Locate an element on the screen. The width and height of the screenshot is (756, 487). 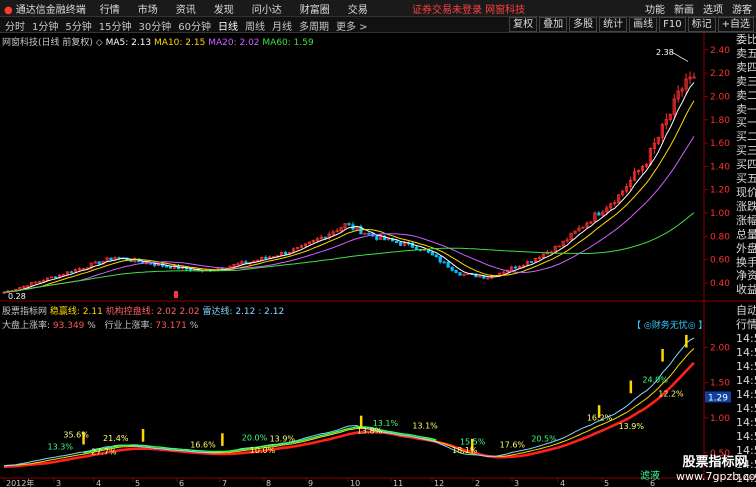
annotation-10: 13.1% is located at coordinates (425, 425).